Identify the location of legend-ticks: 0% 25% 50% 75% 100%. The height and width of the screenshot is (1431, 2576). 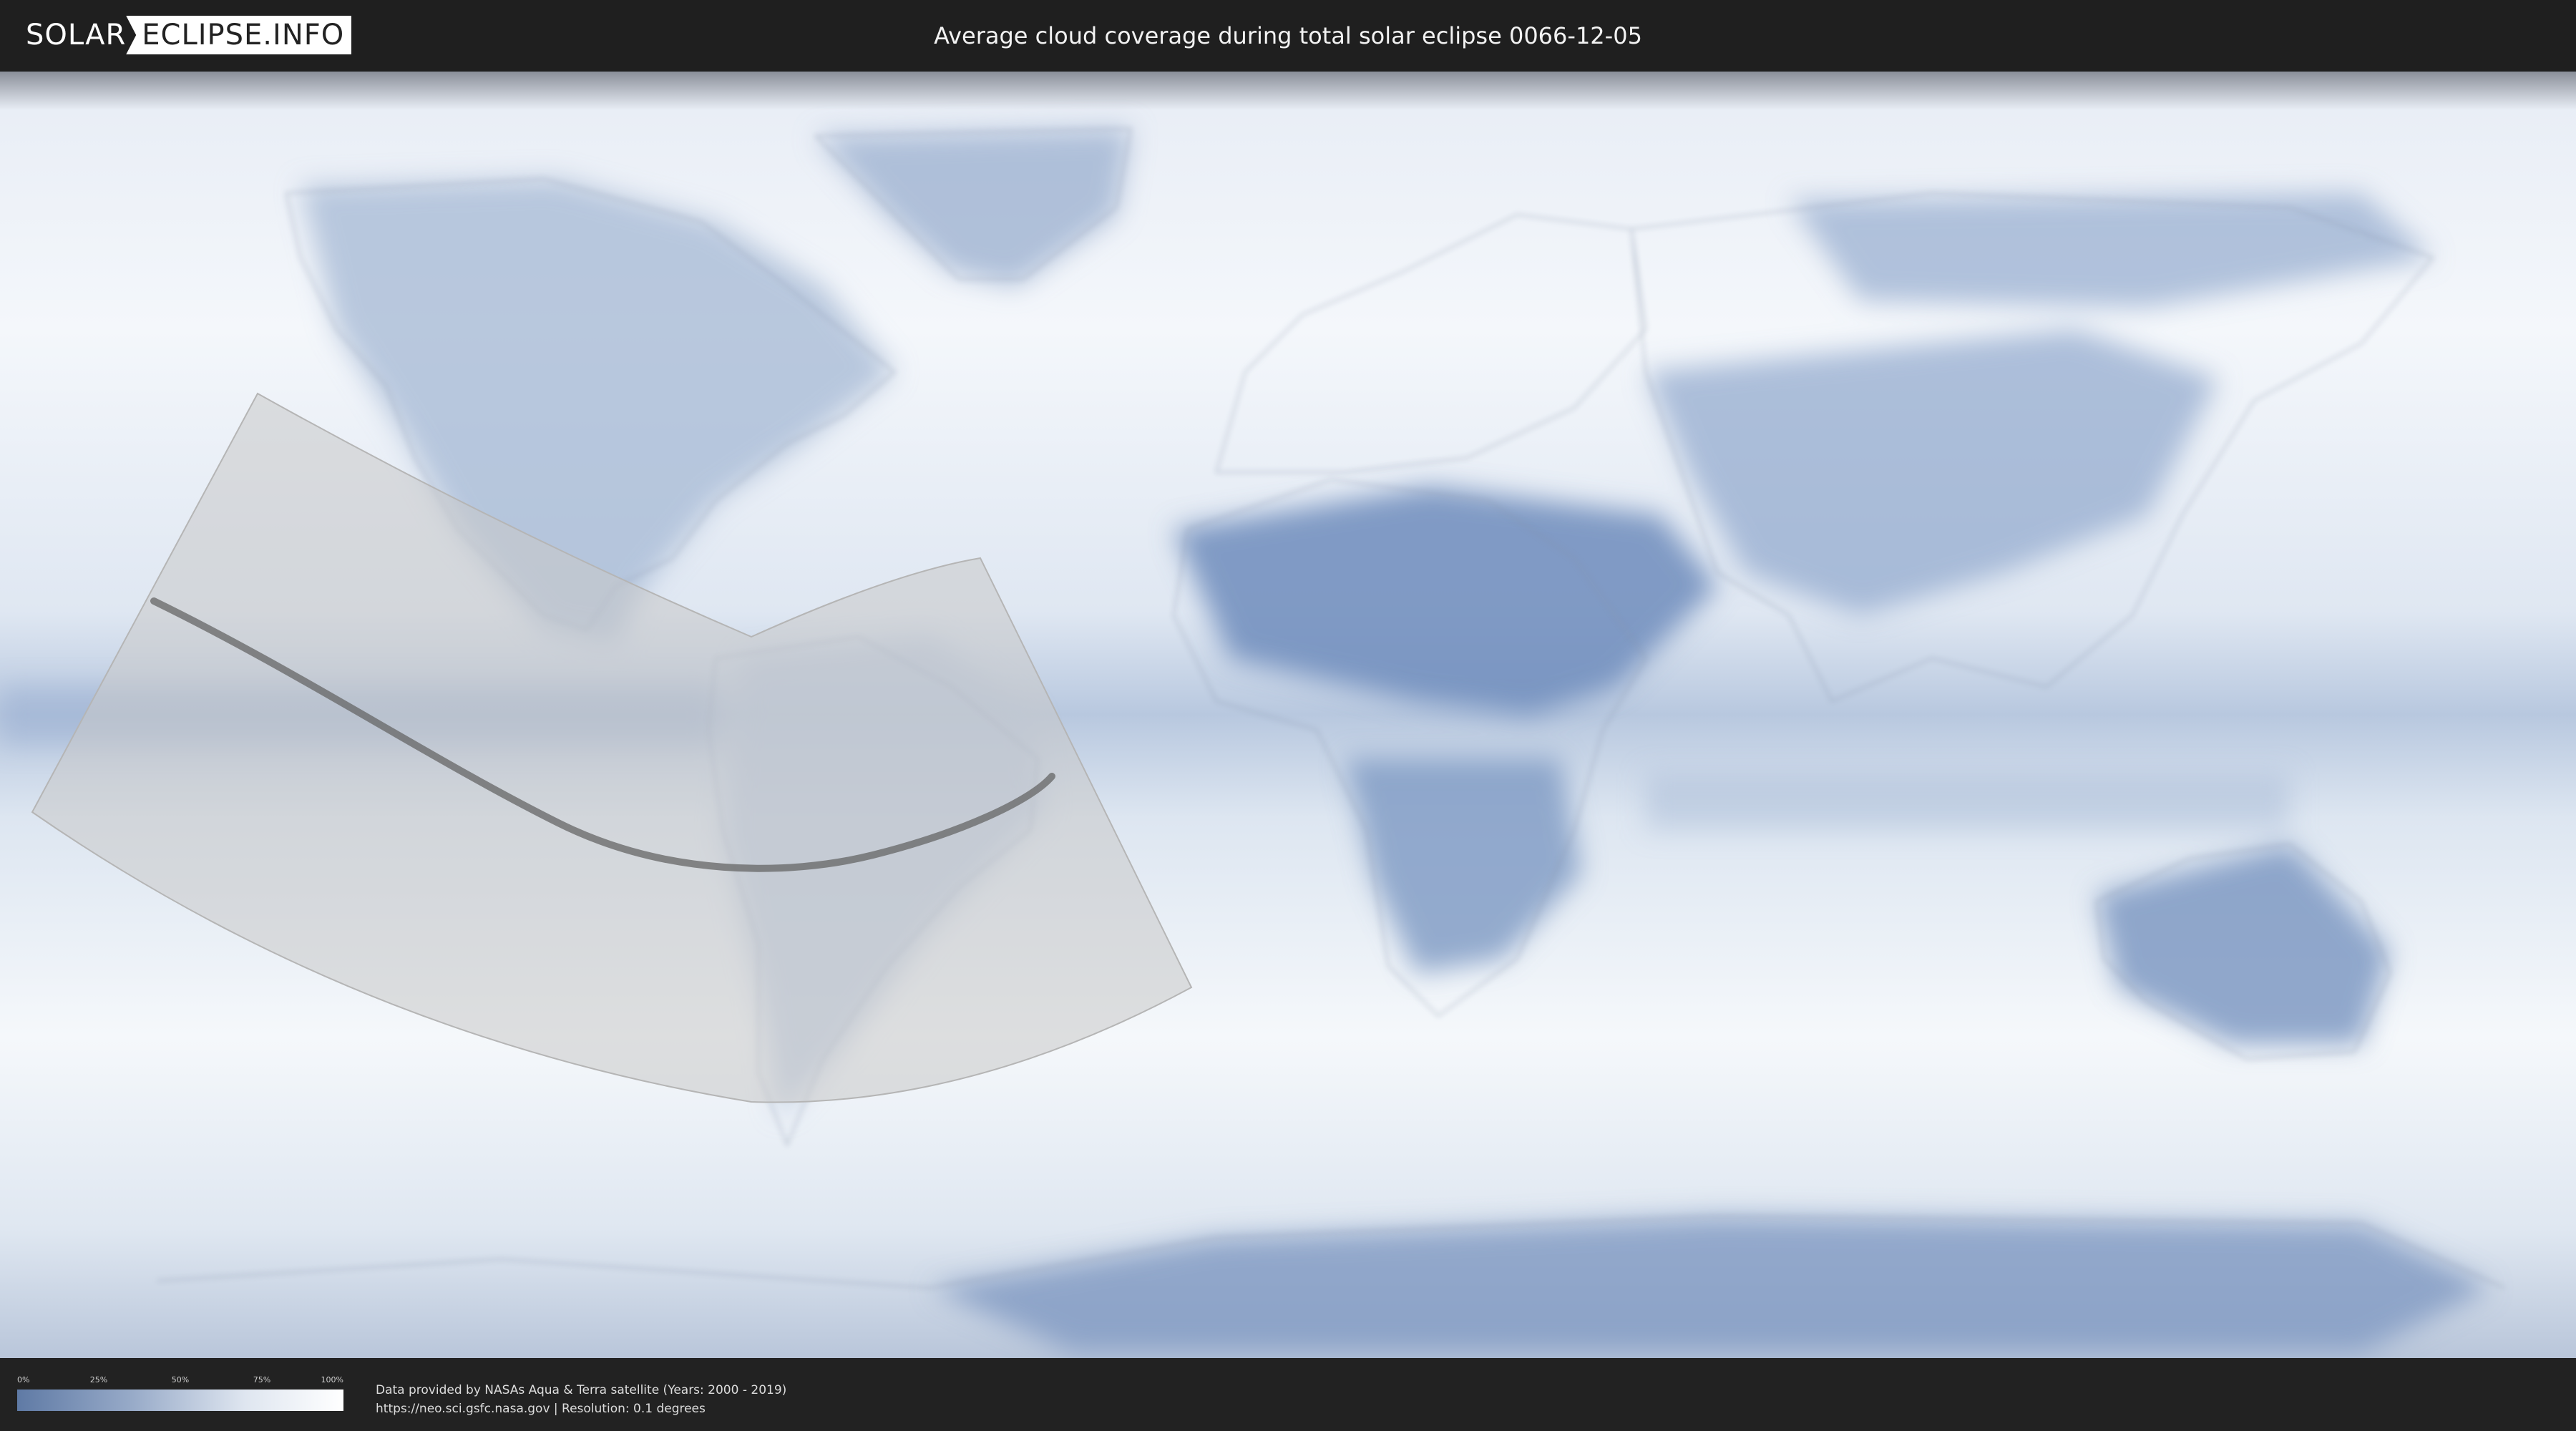
(180, 1381).